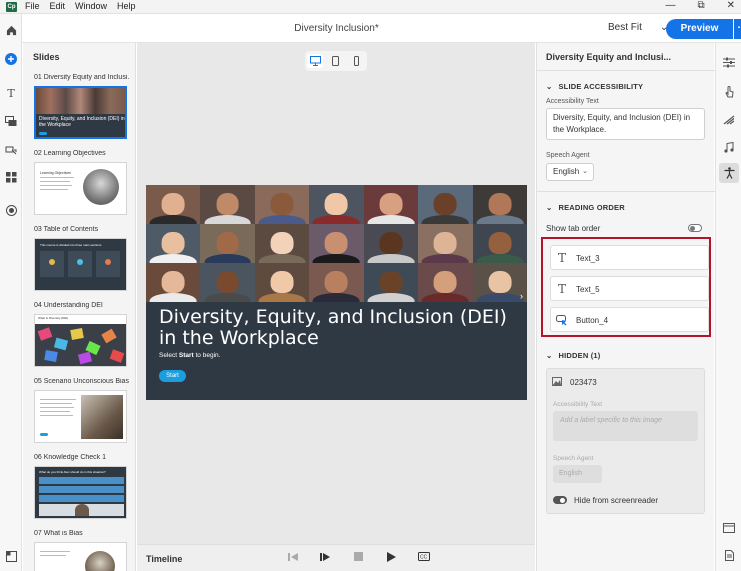  Describe the element at coordinates (325, 558) in the screenshot. I see `play-step-icon` at that location.